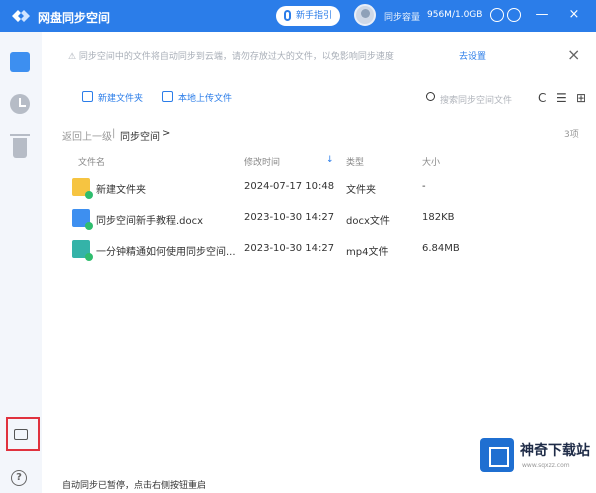  Describe the element at coordinates (231, 57) in the screenshot. I see `notice-text: ⚠ 同步空间中的文件将自动同步到云端，请勿存放过大的文件，以免影响同步速度` at that location.